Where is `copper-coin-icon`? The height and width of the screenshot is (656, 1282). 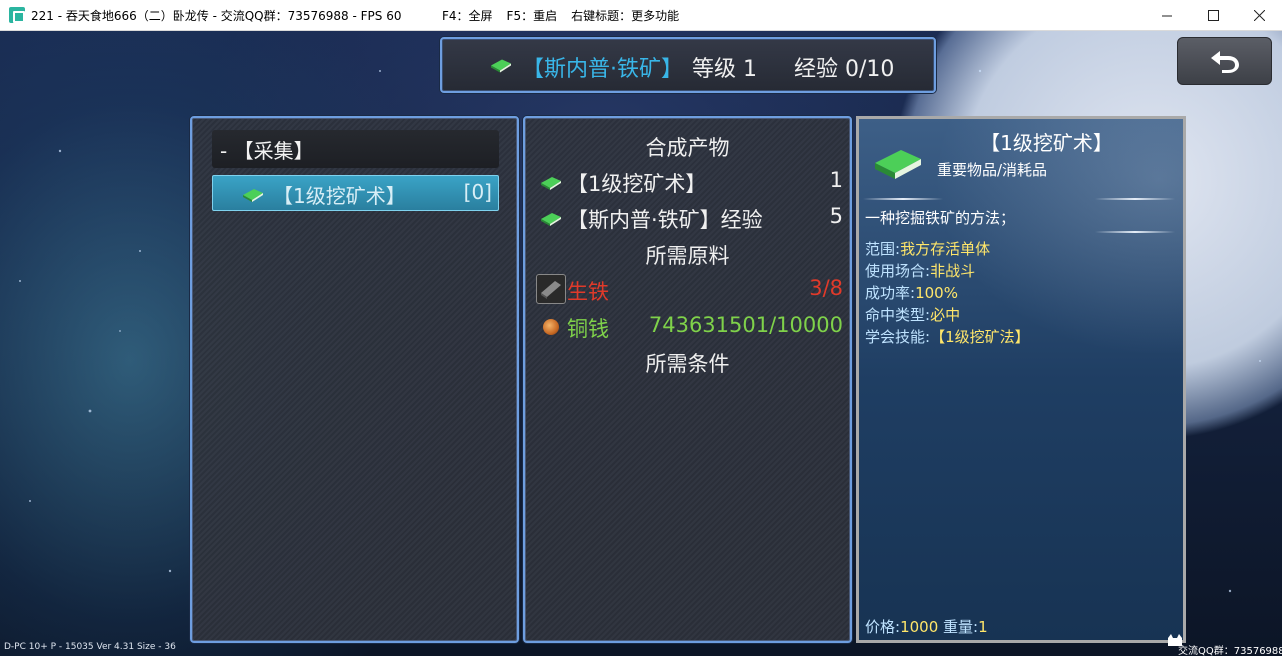
copper-coin-icon is located at coordinates (551, 327).